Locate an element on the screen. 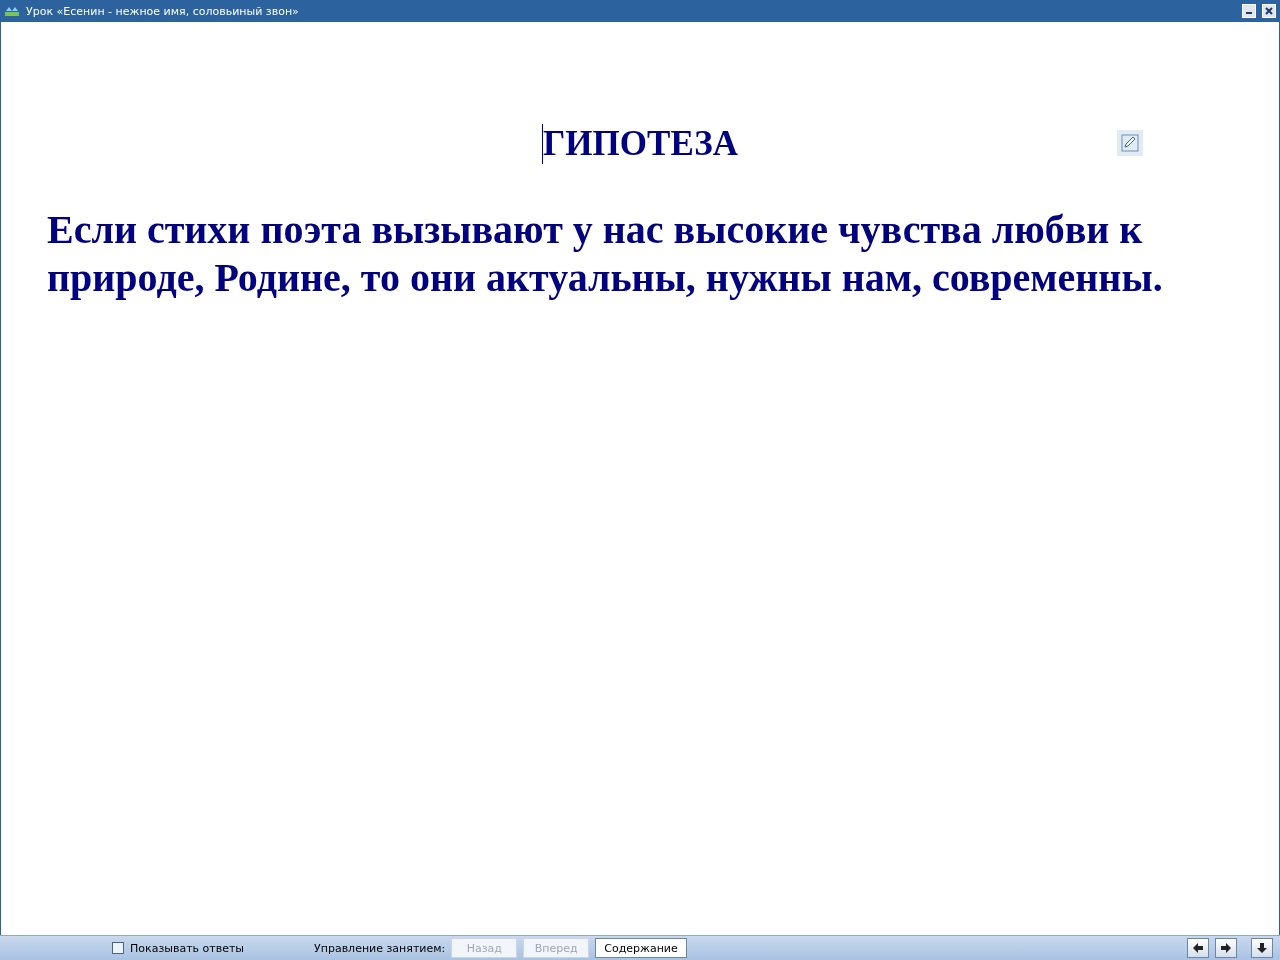  down-arrow-icon is located at coordinates (1262, 948).